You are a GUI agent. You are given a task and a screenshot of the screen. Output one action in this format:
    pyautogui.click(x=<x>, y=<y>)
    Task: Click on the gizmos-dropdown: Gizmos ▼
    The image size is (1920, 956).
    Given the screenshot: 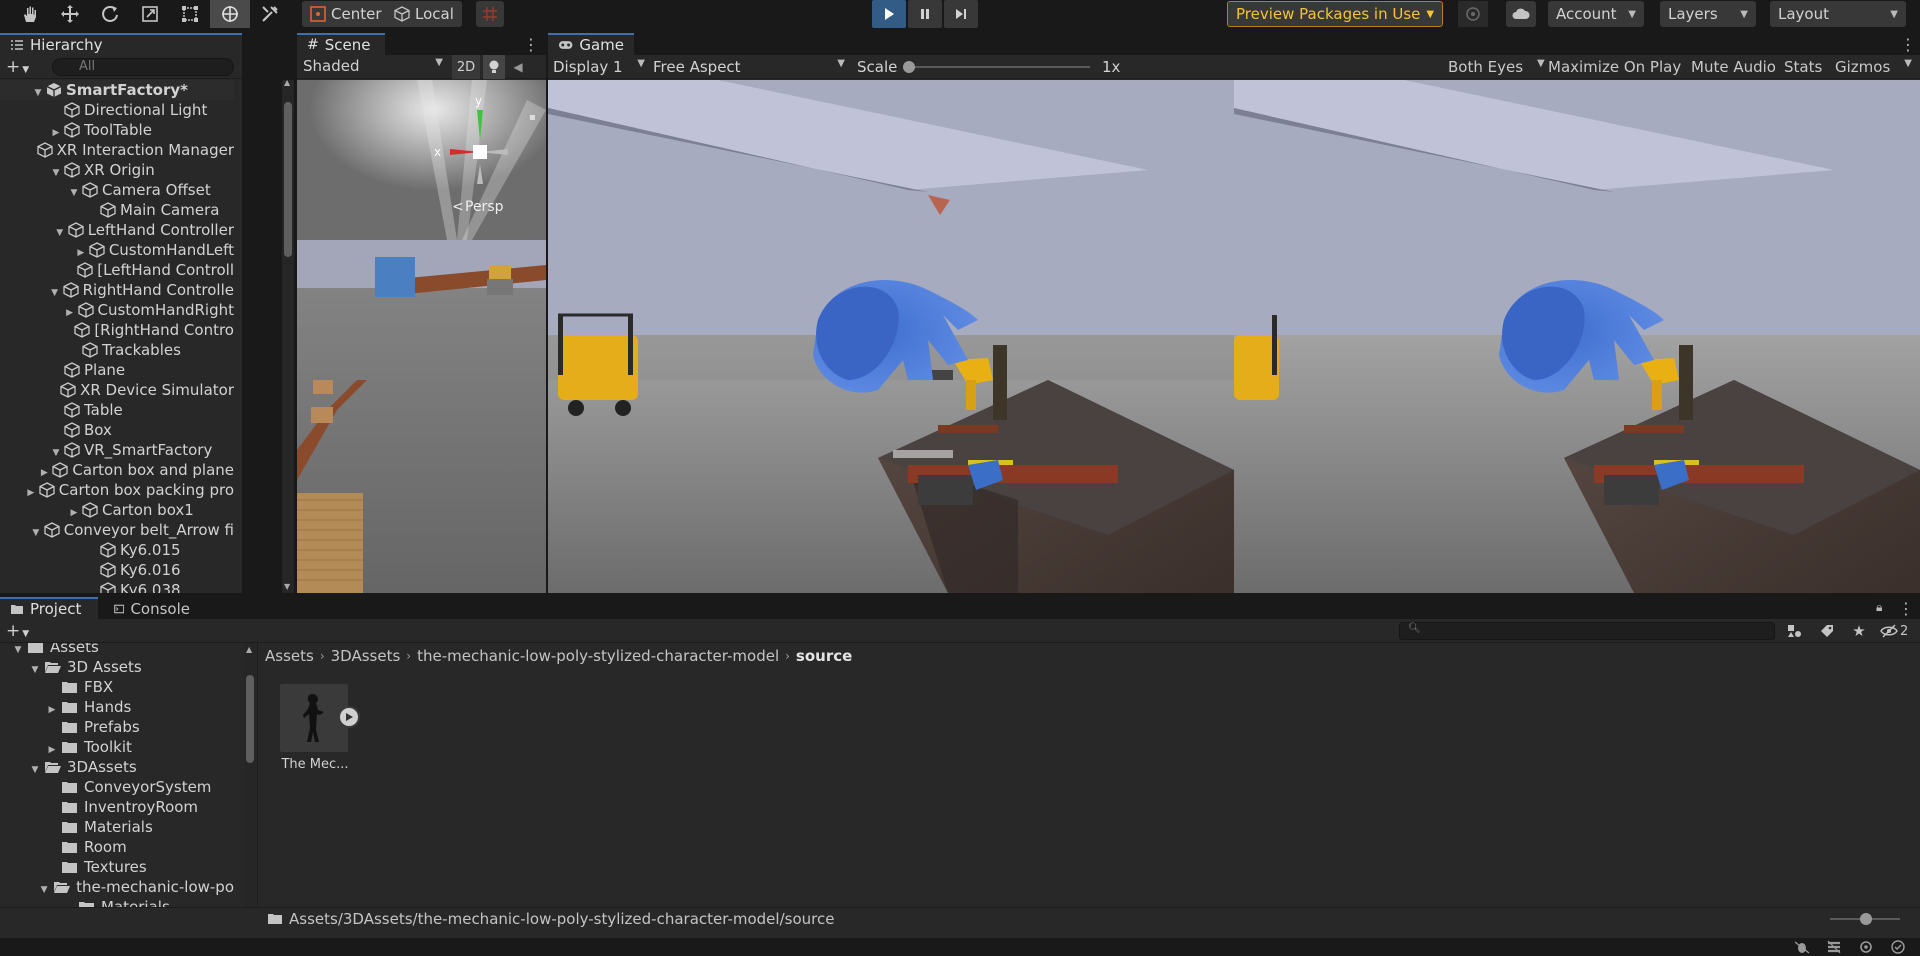 What is the action you would take?
    pyautogui.click(x=1873, y=67)
    